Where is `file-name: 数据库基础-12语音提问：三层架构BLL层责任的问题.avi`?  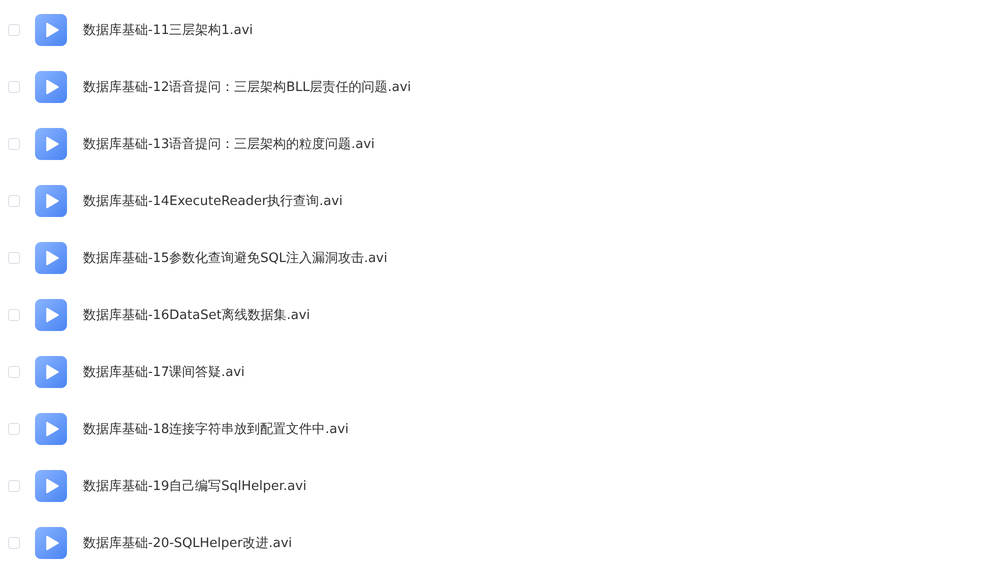 file-name: 数据库基础-12语音提问：三层架构BLL层责任的问题.avi is located at coordinates (247, 87).